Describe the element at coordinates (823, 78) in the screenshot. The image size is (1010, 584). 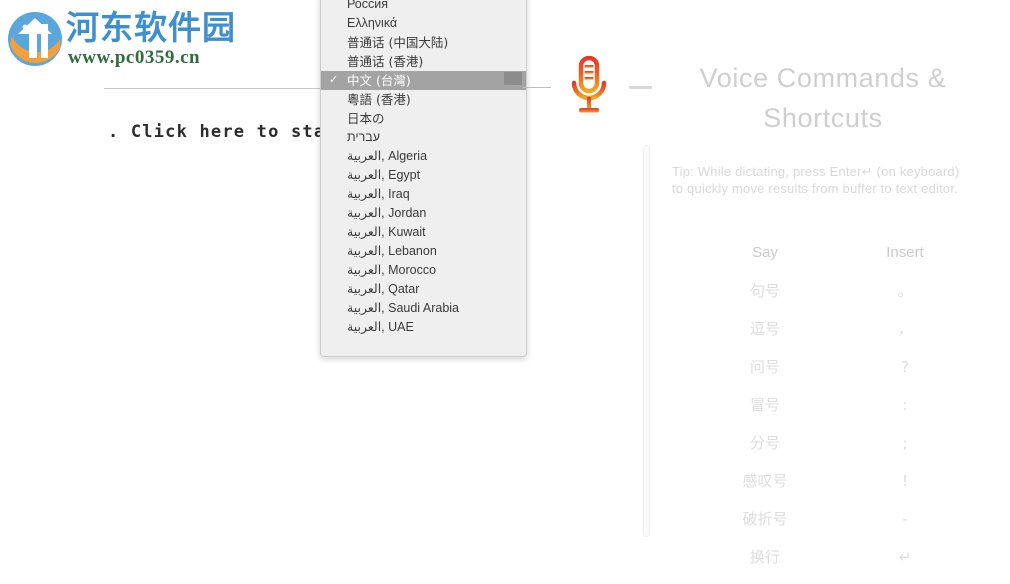
I see `panel-title-line1: Voice Commands &` at that location.